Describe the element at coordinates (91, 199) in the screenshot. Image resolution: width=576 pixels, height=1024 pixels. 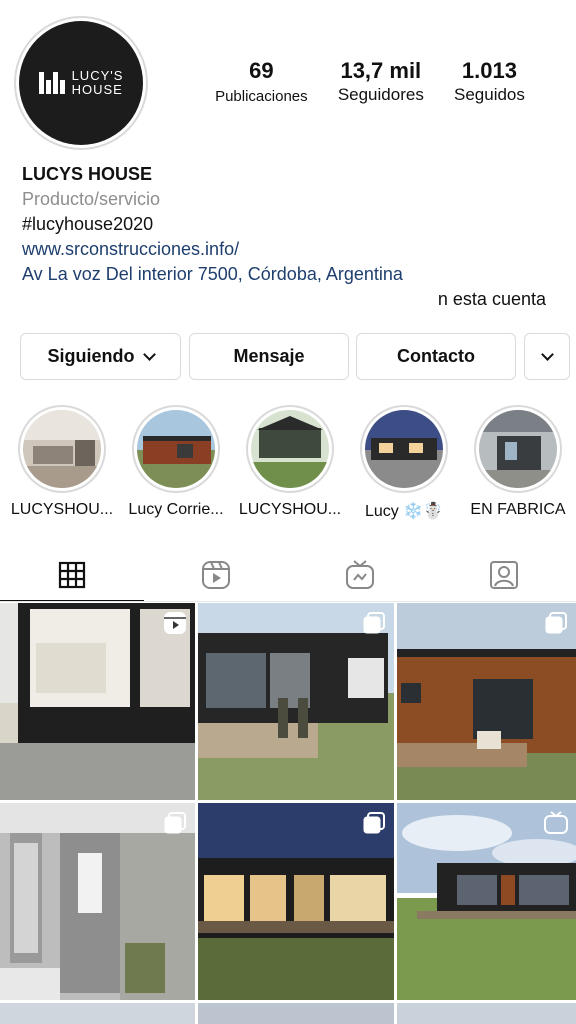
I see `profile-category: Producto/servicio` at that location.